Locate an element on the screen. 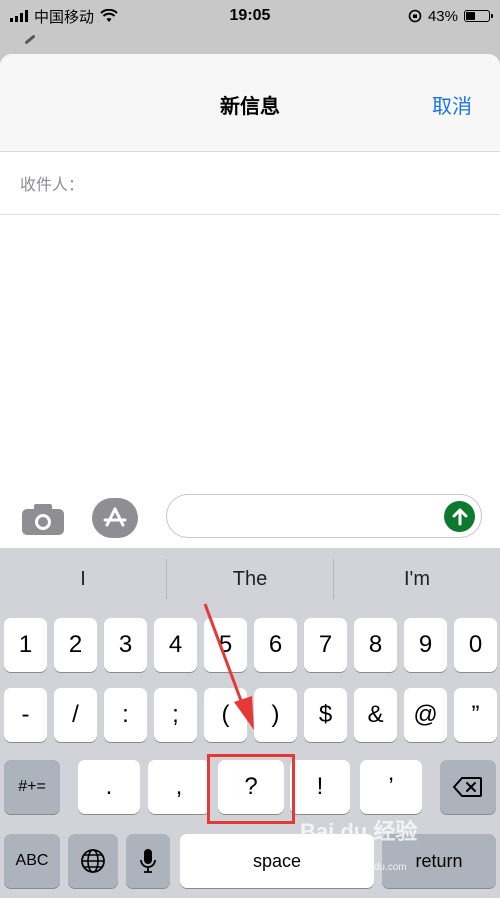 The width and height of the screenshot is (500, 898). key-5: 5 is located at coordinates (225, 645).